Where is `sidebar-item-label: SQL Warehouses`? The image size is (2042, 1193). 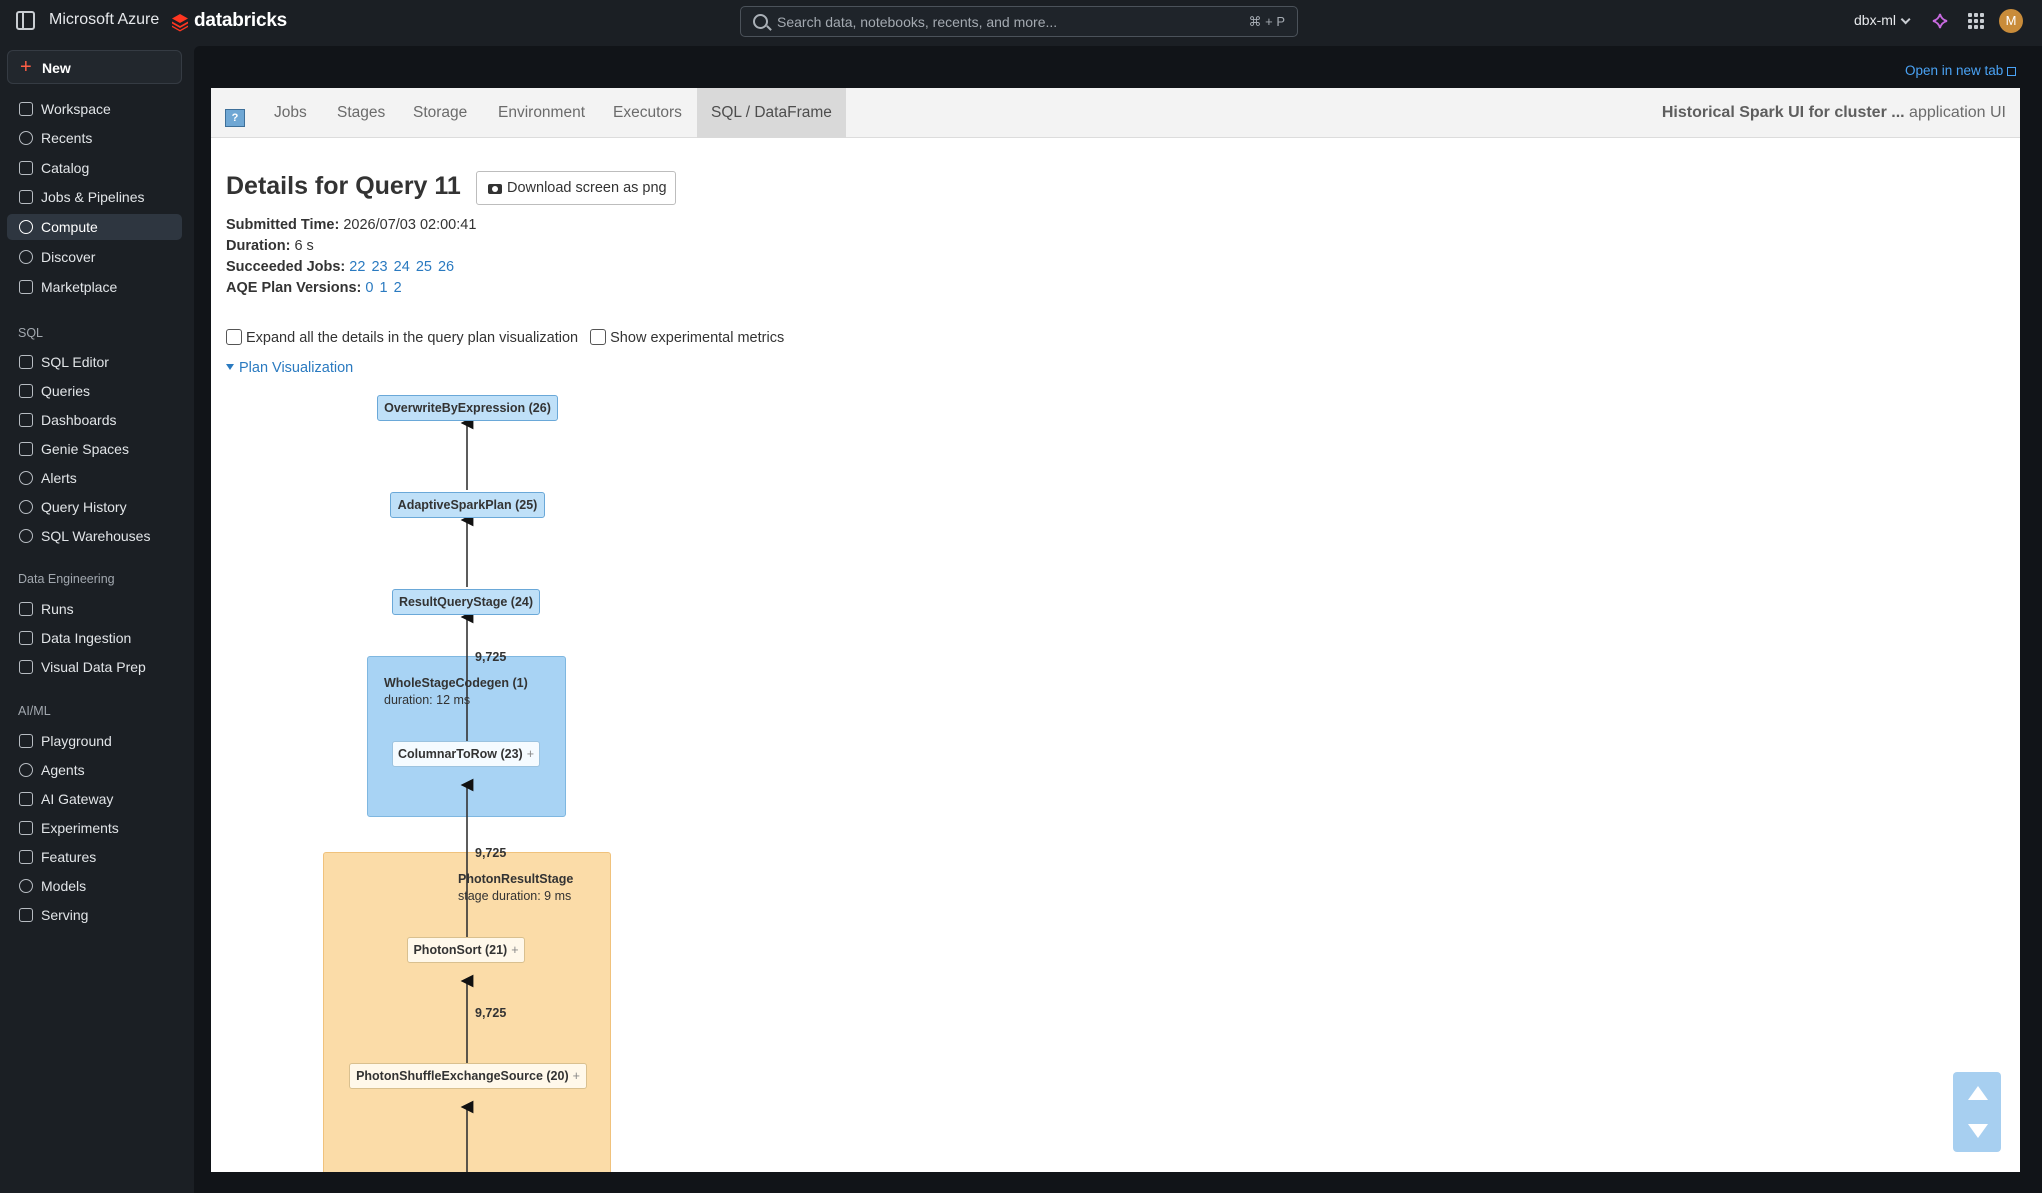 sidebar-item-label: SQL Warehouses is located at coordinates (96, 536).